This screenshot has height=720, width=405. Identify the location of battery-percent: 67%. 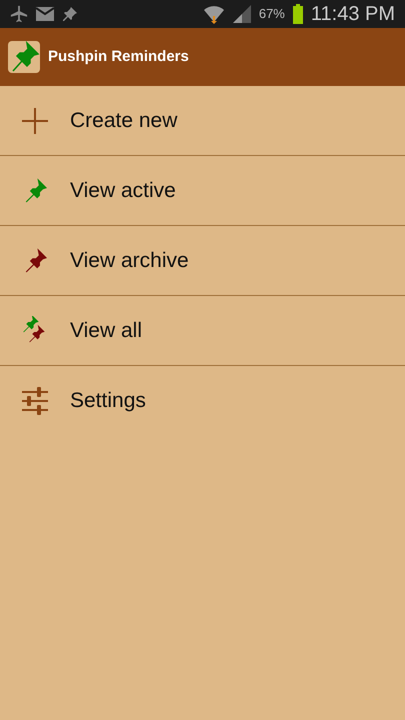
(271, 14).